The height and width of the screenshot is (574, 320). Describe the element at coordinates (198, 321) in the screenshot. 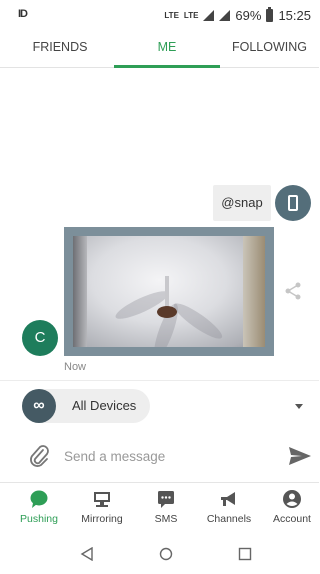

I see `fan-blade` at that location.